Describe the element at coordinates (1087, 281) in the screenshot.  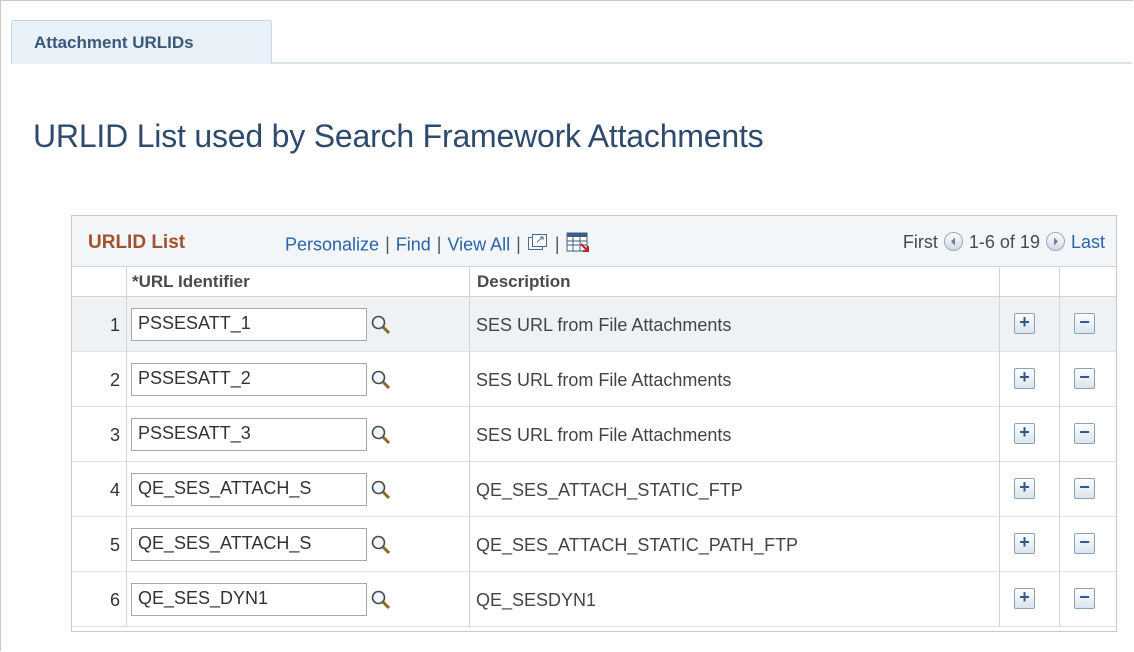
I see `delete-column-header` at that location.